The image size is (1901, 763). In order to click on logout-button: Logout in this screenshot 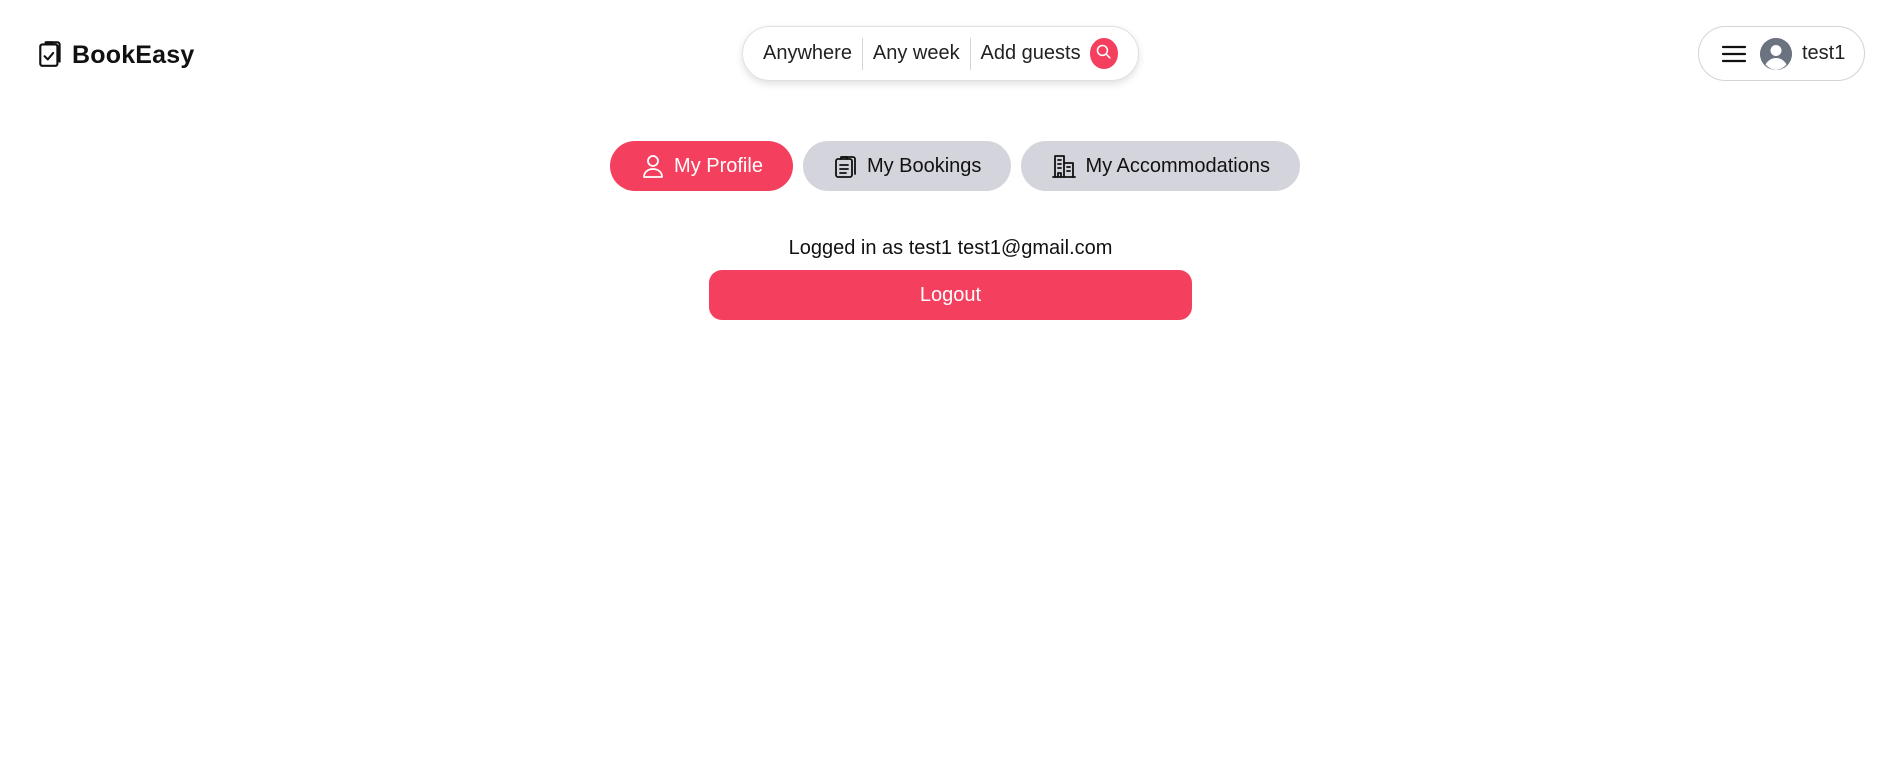, I will do `click(950, 295)`.